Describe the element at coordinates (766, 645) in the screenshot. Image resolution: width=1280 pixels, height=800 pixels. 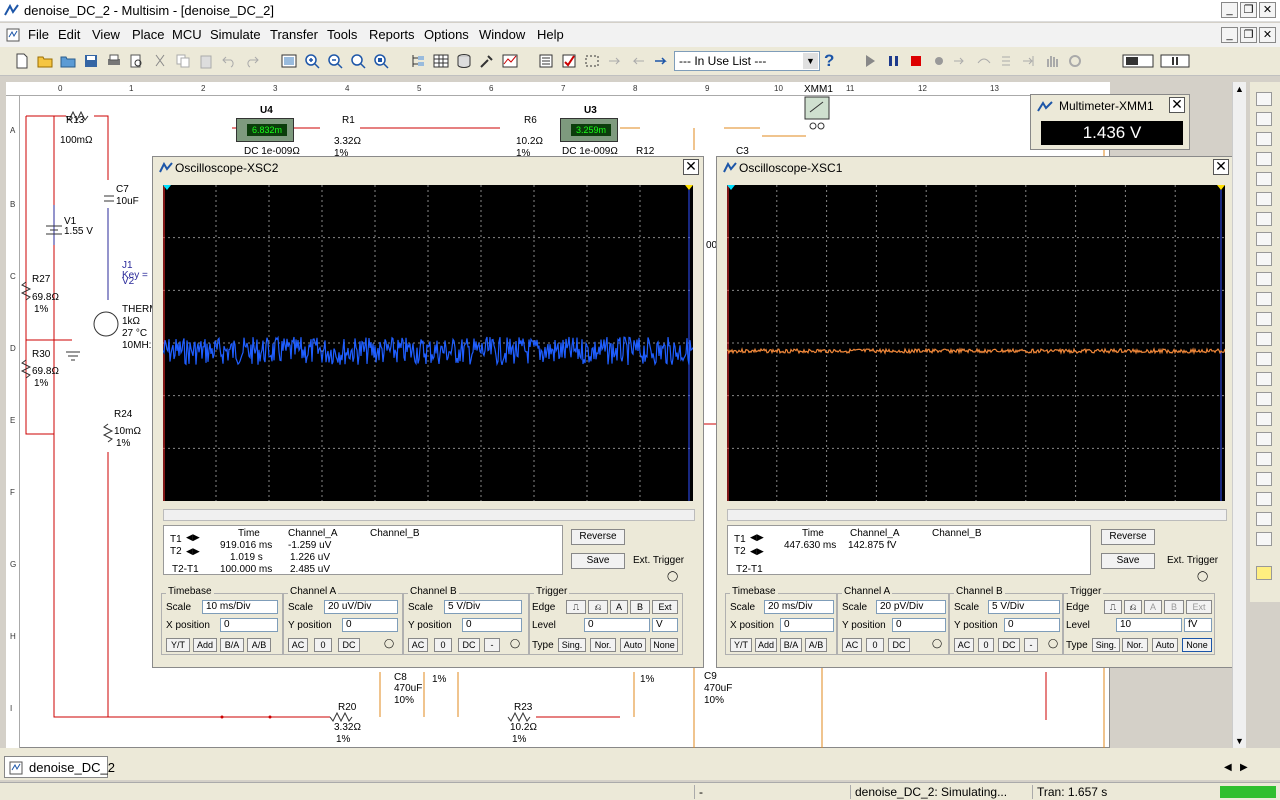
I see `scope2-add-button: Add` at that location.